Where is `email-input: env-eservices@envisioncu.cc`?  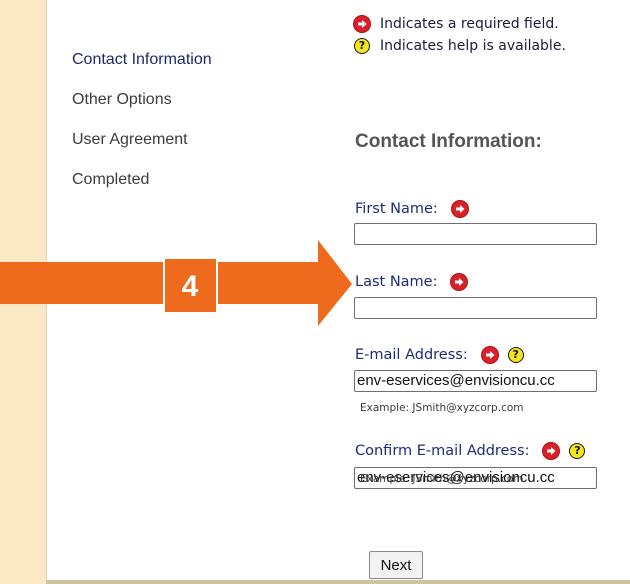 email-input: env-eservices@envisioncu.cc is located at coordinates (475, 381).